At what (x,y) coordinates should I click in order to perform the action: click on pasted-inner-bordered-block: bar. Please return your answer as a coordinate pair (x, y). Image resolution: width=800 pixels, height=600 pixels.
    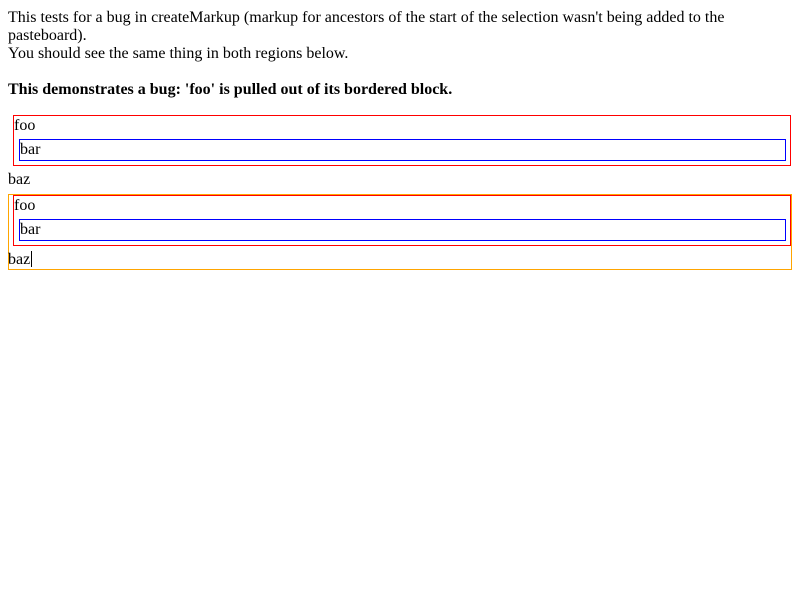
    Looking at the image, I should click on (402, 230).